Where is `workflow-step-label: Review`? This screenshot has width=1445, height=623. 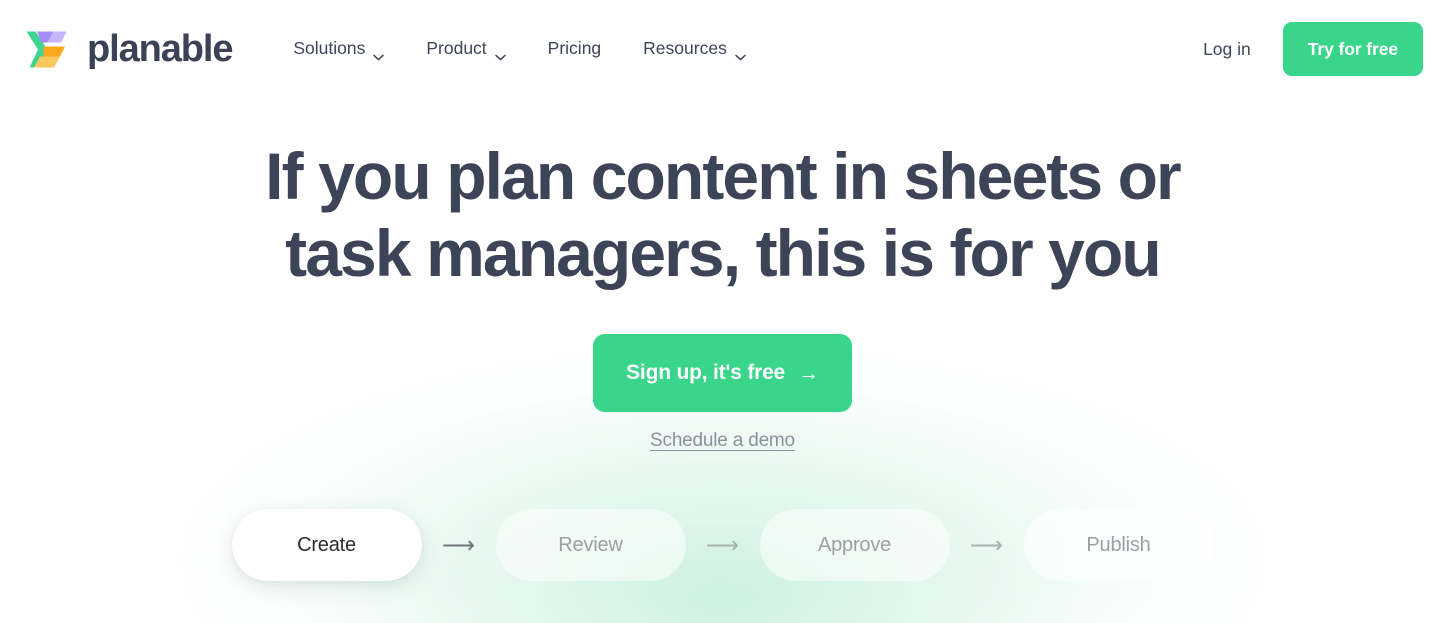 workflow-step-label: Review is located at coordinates (590, 544).